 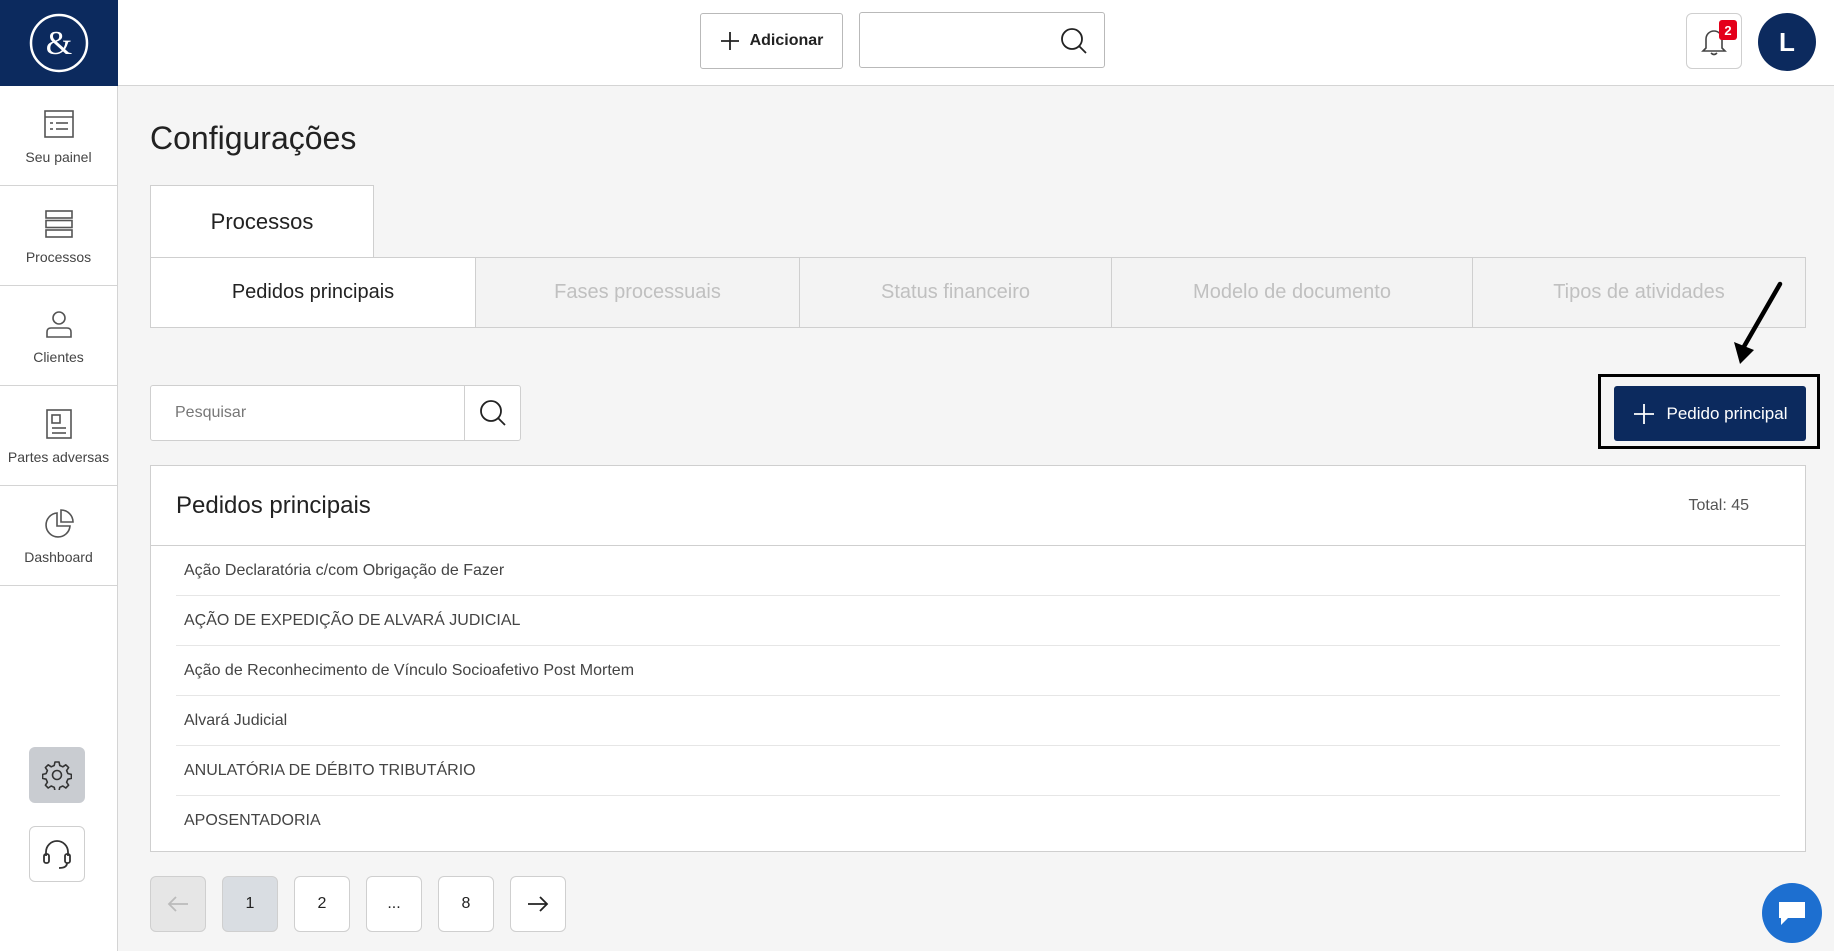 I want to click on page-title: Configurações, so click(x=253, y=138).